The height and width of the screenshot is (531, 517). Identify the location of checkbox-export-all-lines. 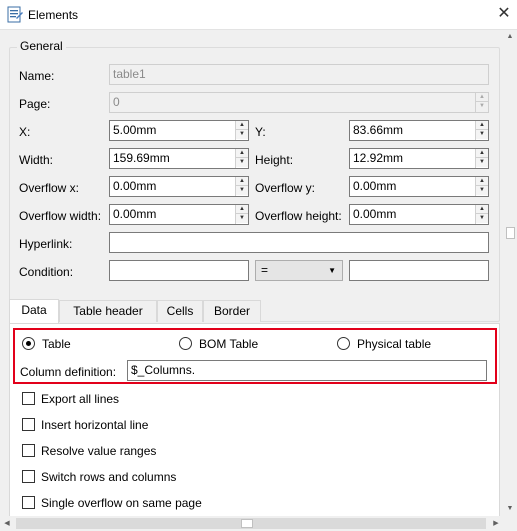
(28, 398).